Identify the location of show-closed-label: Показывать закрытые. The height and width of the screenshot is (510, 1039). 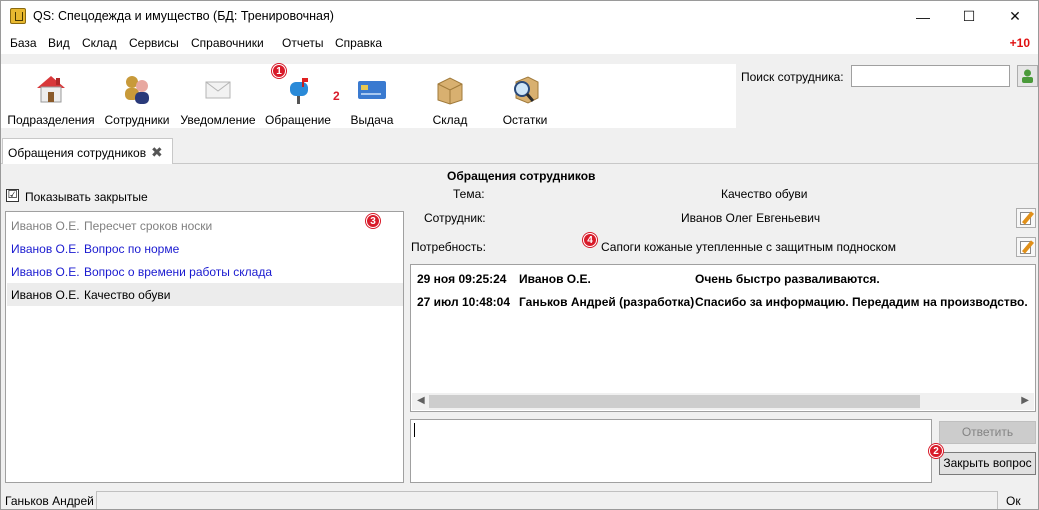
(86, 197).